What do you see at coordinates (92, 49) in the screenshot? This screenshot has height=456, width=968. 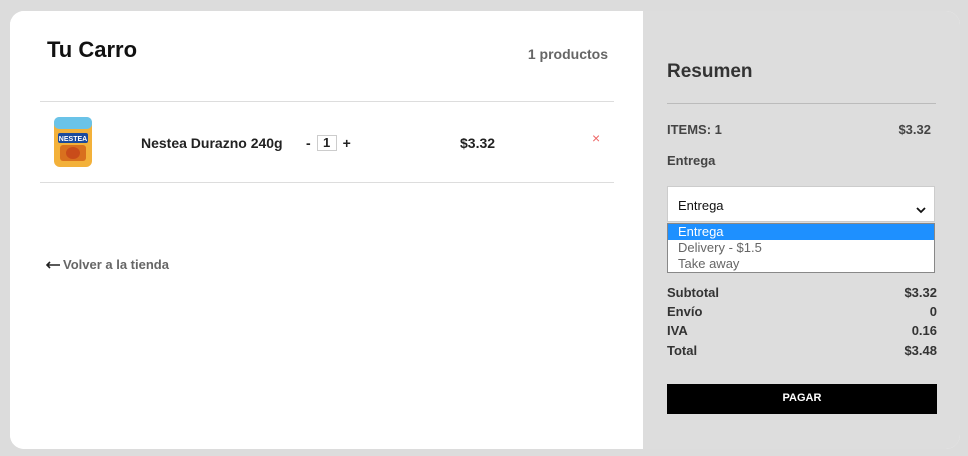 I see `cart-title: Tu Carro` at bounding box center [92, 49].